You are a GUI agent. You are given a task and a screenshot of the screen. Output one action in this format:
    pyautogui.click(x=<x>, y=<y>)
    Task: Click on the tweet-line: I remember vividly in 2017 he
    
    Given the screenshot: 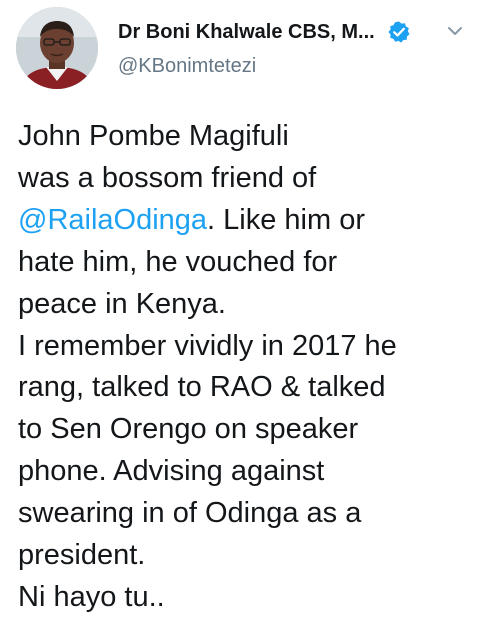 What is the action you would take?
    pyautogui.click(x=207, y=345)
    